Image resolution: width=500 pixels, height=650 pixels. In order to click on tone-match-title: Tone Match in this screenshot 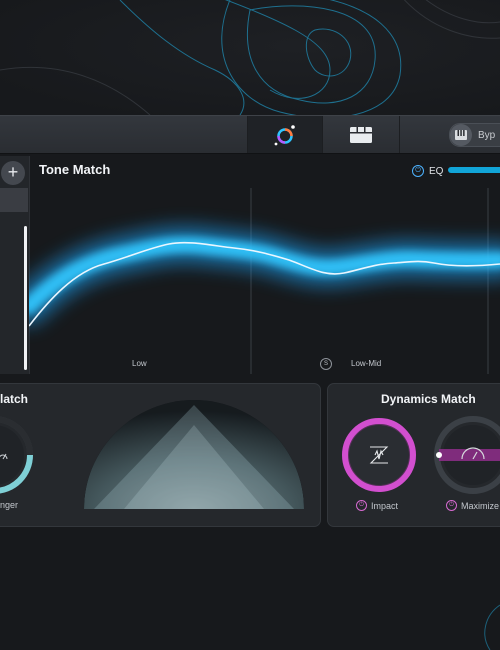, I will do `click(75, 169)`.